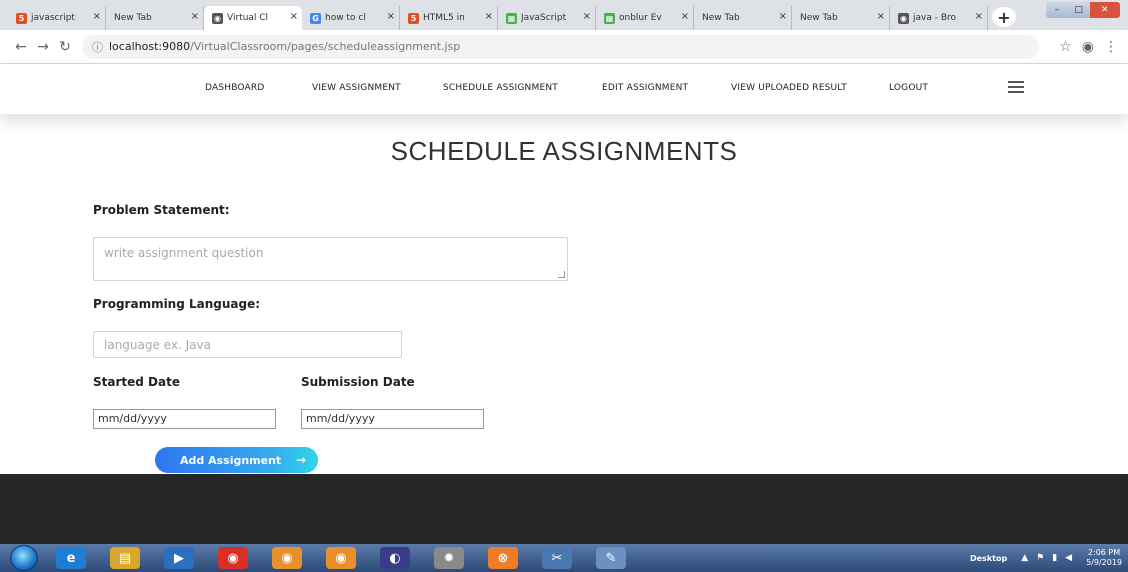 This screenshot has width=1128, height=572. I want to click on back-arrow-icon: ←, so click(21, 47).